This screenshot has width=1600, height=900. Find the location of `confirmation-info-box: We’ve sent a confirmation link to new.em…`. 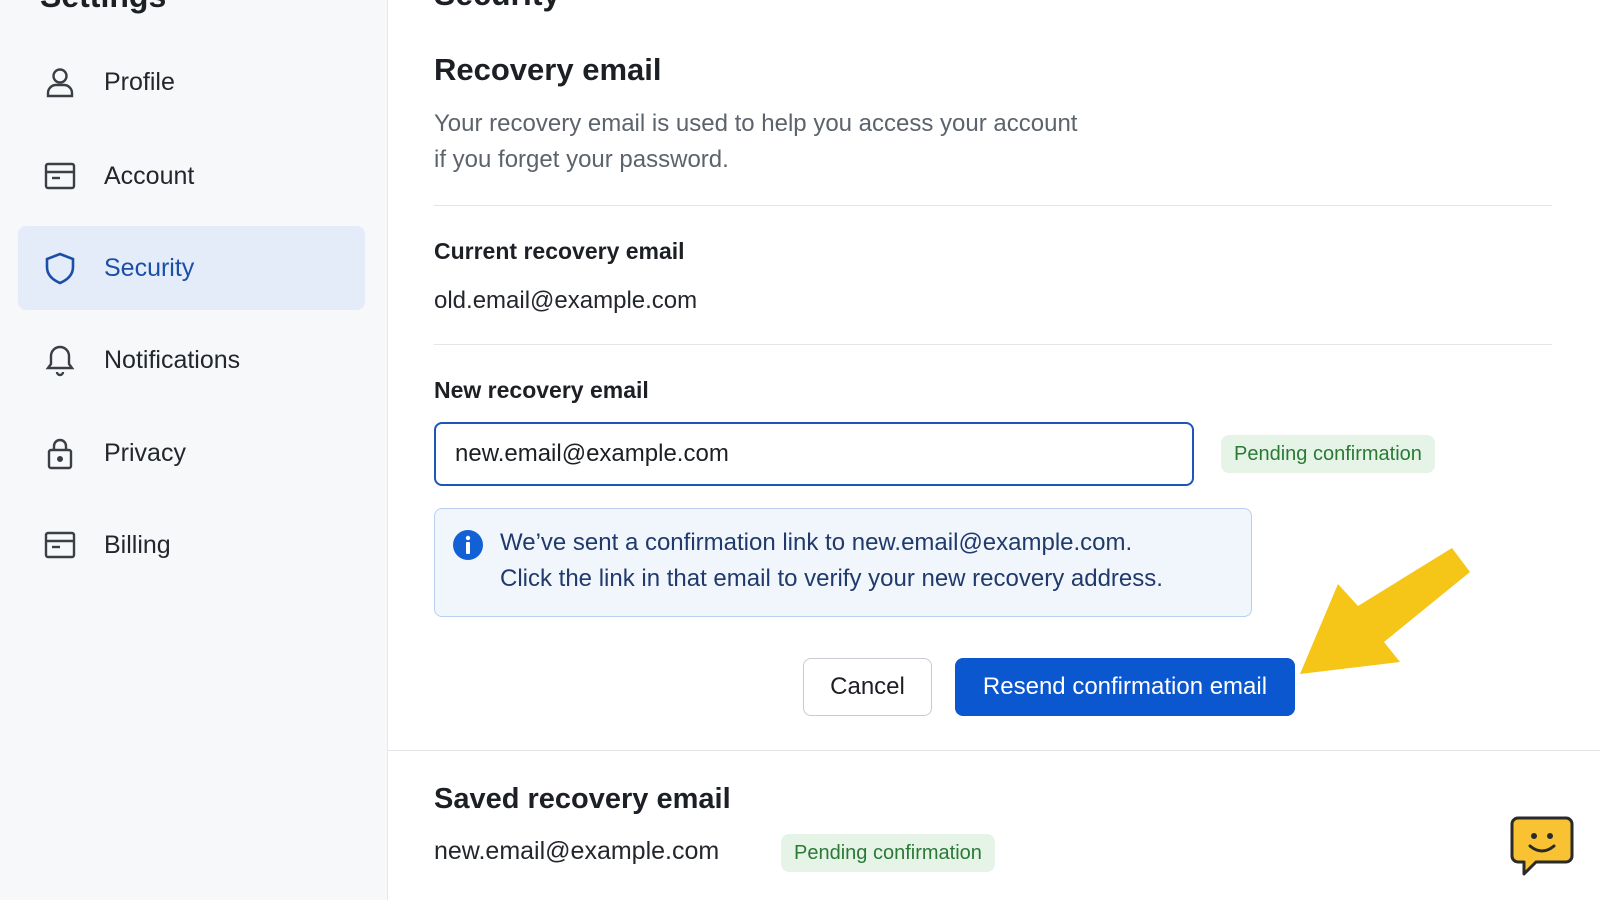

confirmation-info-box: We’ve sent a confirmation link to new.em… is located at coordinates (843, 562).